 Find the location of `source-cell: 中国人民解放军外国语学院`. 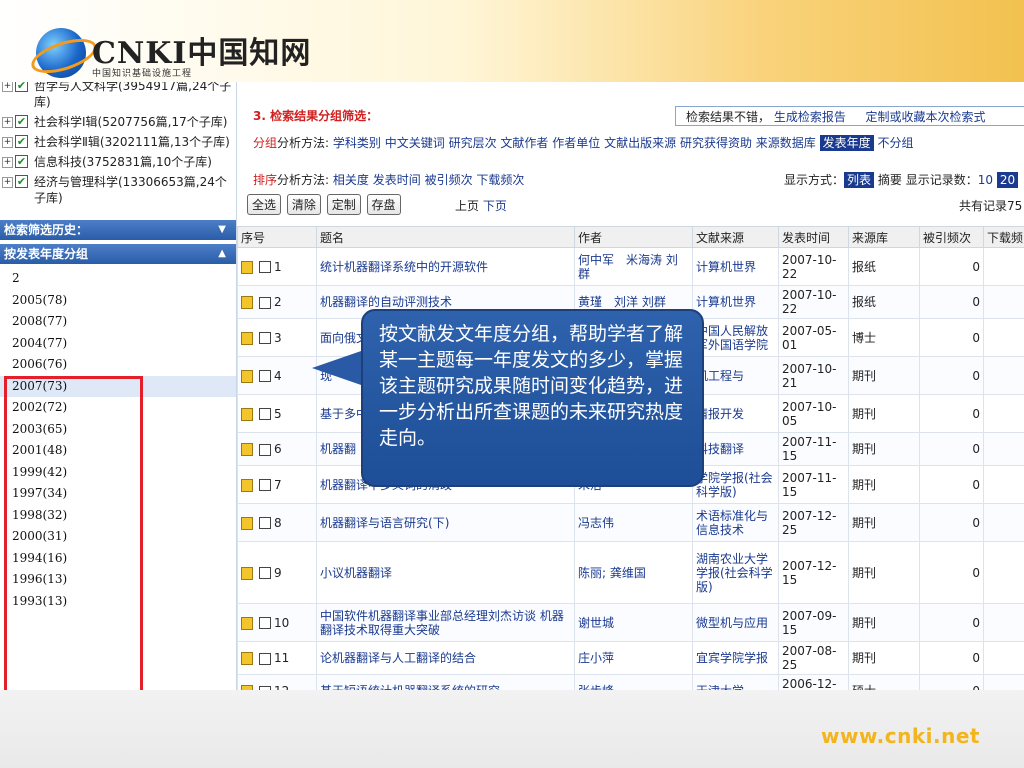

source-cell: 中国人民解放军外国语学院 is located at coordinates (735, 337).